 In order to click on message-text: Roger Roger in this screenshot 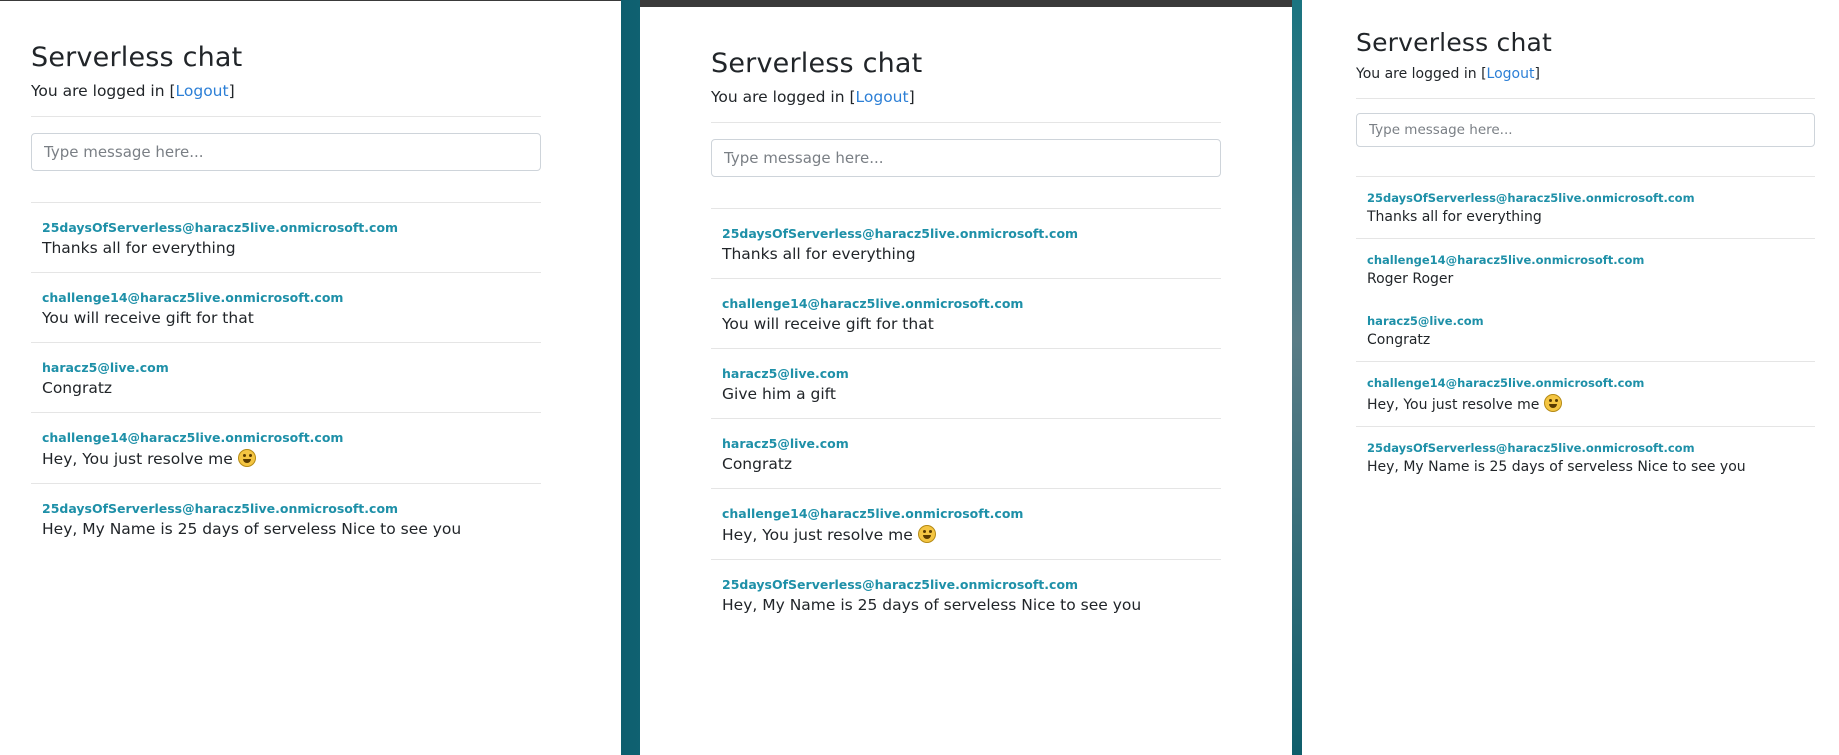, I will do `click(1410, 279)`.